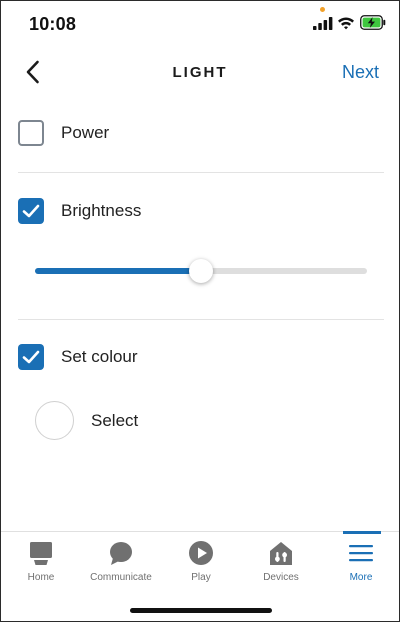 This screenshot has height=622, width=400. I want to click on power-checkbox, so click(31, 133).